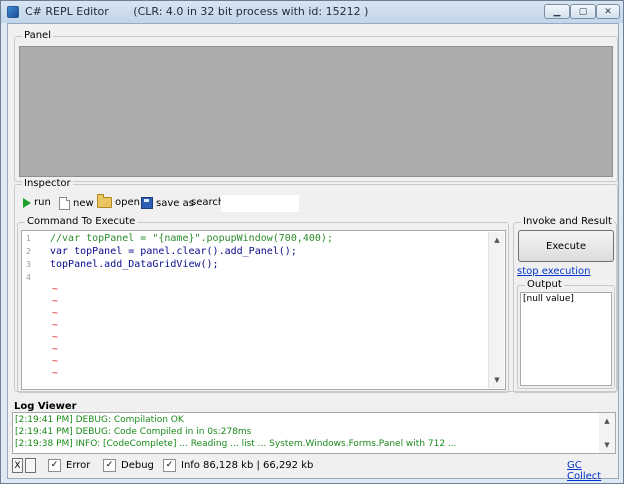 The height and width of the screenshot is (484, 624). Describe the element at coordinates (81, 221) in the screenshot. I see `command-title: Command To Execute` at that location.